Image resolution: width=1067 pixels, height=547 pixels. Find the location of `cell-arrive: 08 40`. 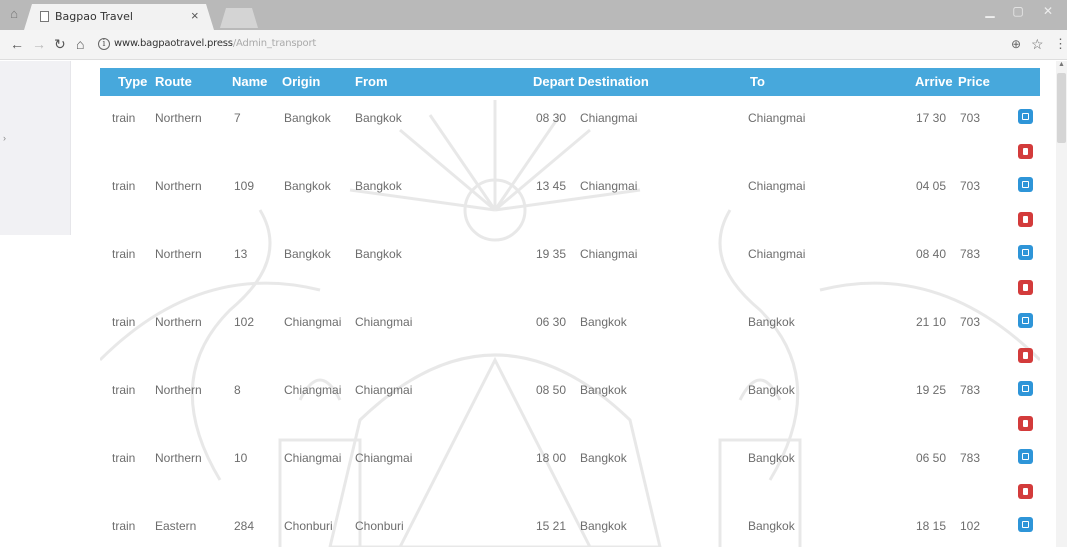

cell-arrive: 08 40 is located at coordinates (931, 254).